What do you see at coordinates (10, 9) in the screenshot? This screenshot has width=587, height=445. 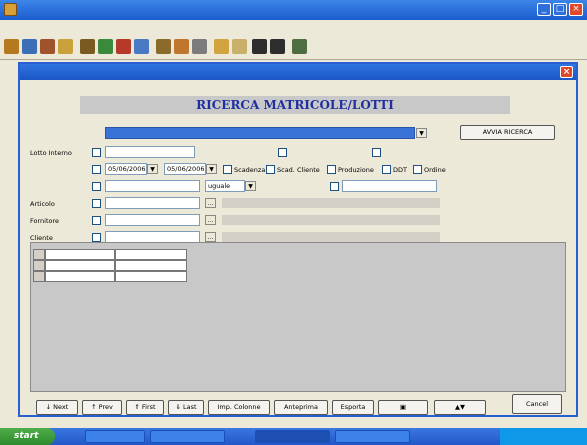 I see `app-icon` at bounding box center [10, 9].